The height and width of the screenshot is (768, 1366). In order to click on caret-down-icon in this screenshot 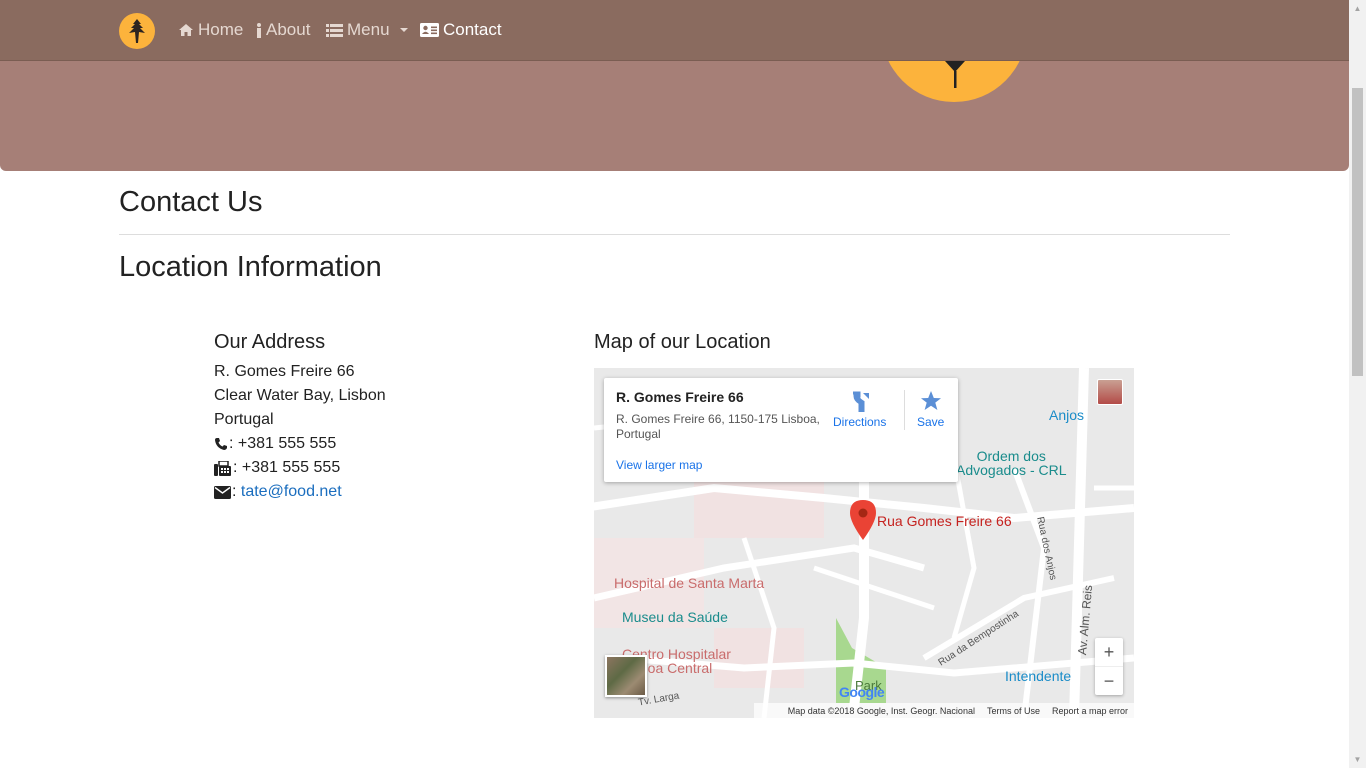, I will do `click(403, 30)`.